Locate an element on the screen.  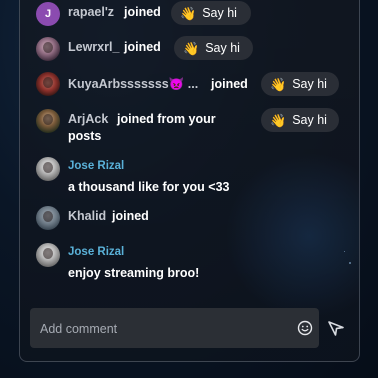
avatar: J is located at coordinates (48, 14).